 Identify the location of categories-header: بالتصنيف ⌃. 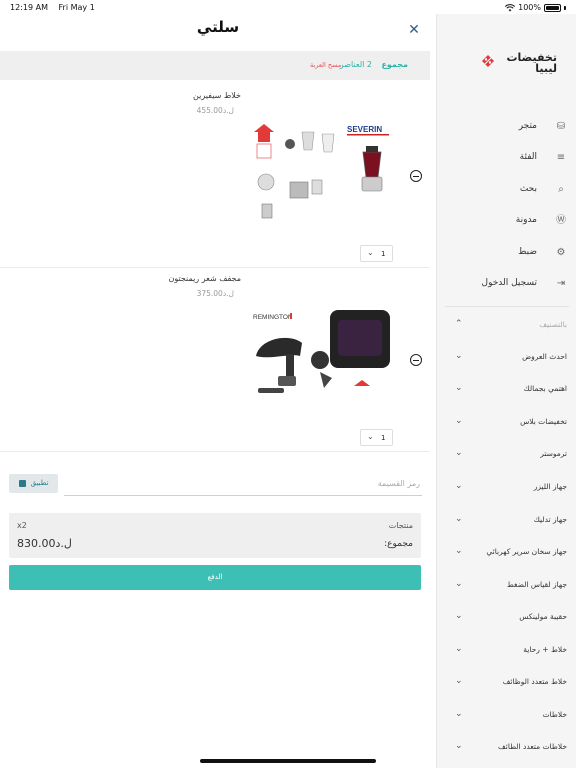
(506, 326).